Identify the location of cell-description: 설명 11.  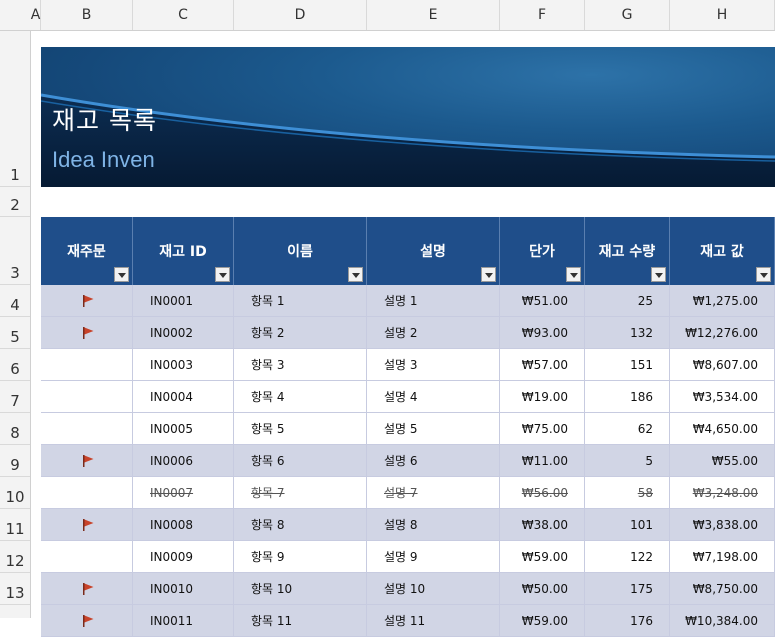
(433, 620).